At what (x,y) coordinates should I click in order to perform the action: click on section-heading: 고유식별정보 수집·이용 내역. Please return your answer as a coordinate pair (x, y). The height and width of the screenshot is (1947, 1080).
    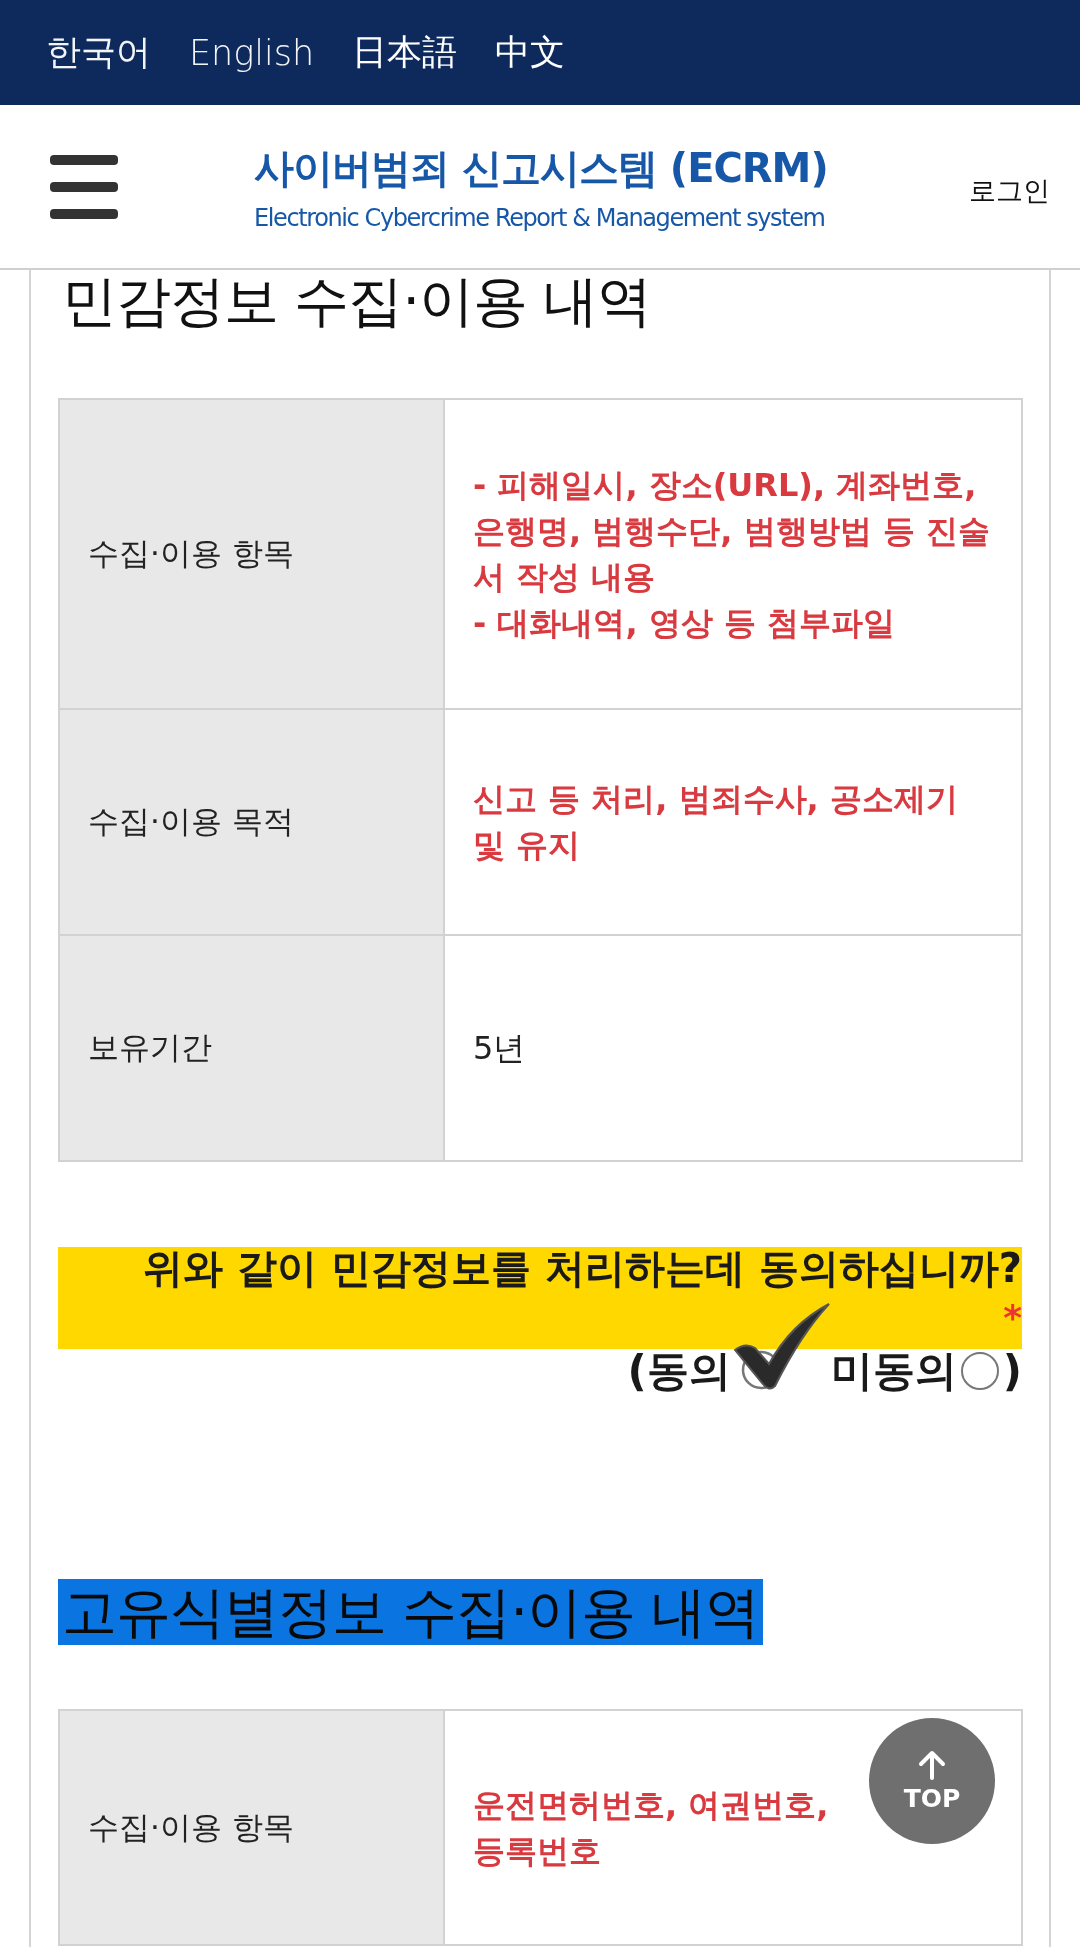
    Looking at the image, I should click on (411, 1612).